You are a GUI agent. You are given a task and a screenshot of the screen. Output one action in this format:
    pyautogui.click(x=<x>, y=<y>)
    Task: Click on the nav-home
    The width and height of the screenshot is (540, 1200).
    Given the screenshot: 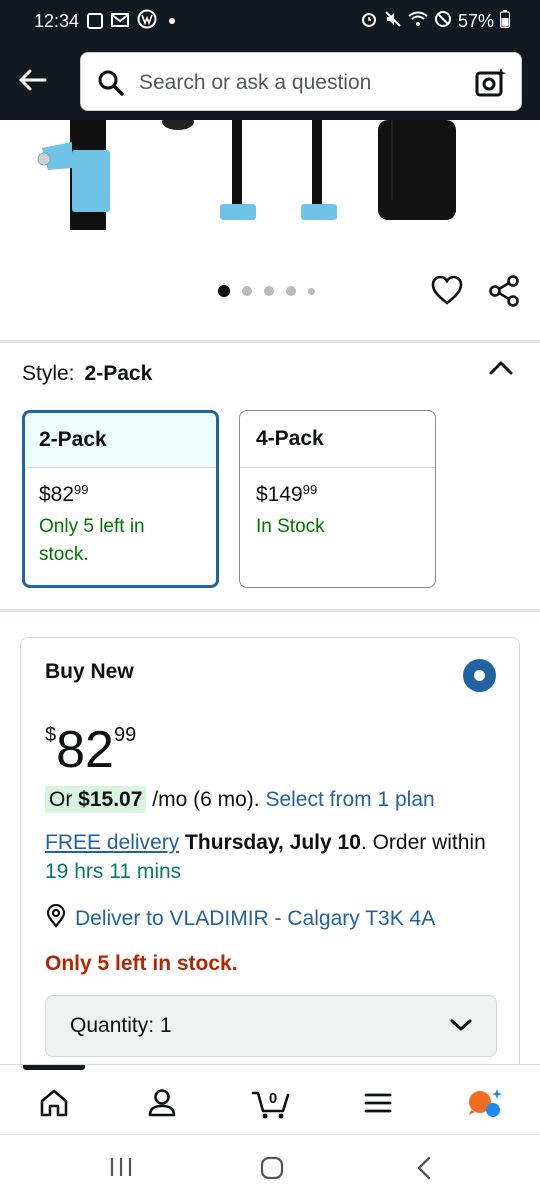 What is the action you would take?
    pyautogui.click(x=54, y=1103)
    